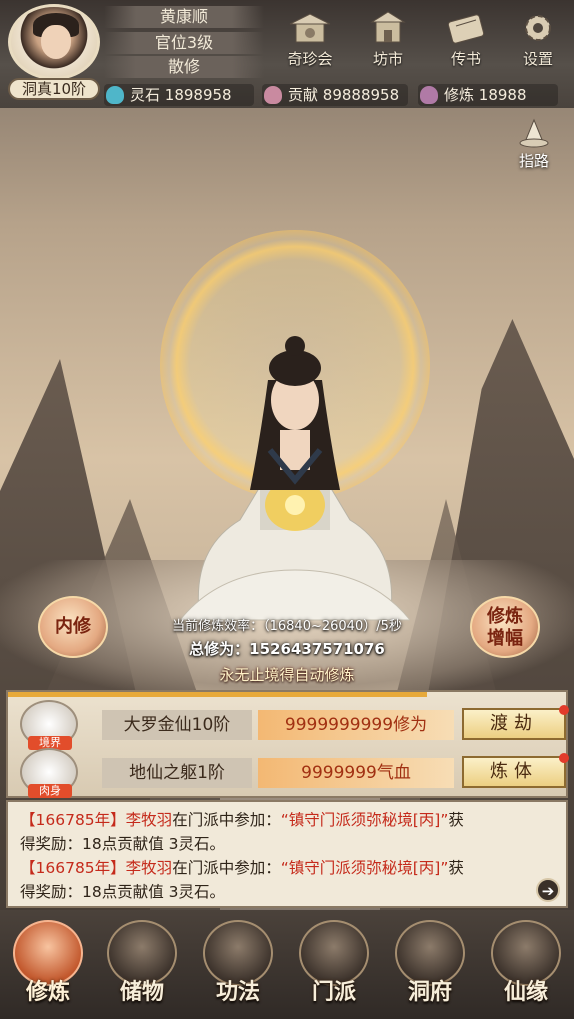 Image resolution: width=574 pixels, height=1019 pixels. What do you see at coordinates (238, 968) in the screenshot?
I see `nav-techniques: 功法` at bounding box center [238, 968].